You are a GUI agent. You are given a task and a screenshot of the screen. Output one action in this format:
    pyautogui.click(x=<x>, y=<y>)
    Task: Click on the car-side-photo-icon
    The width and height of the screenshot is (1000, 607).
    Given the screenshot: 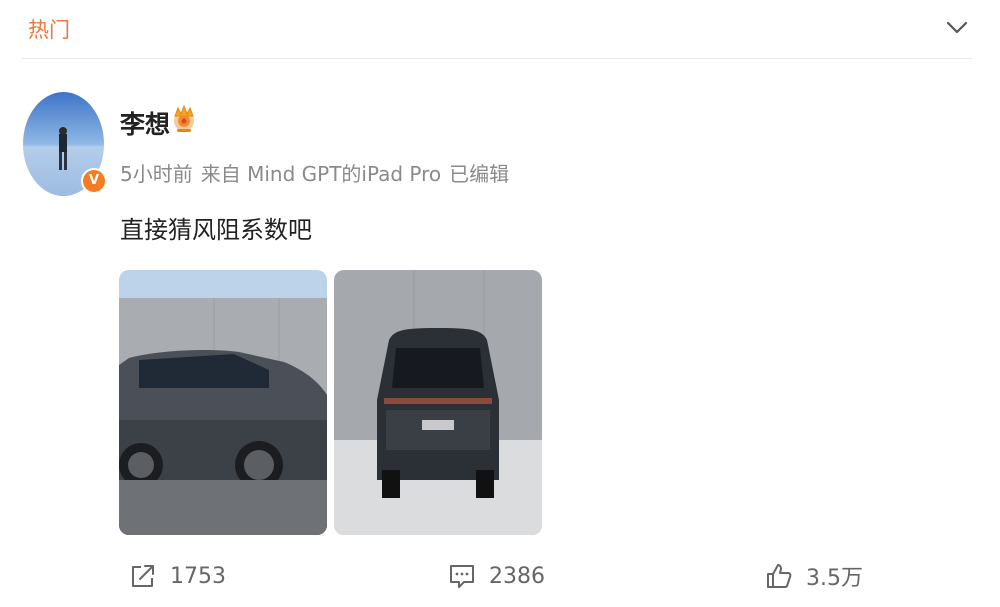 What is the action you would take?
    pyautogui.click(x=223, y=402)
    